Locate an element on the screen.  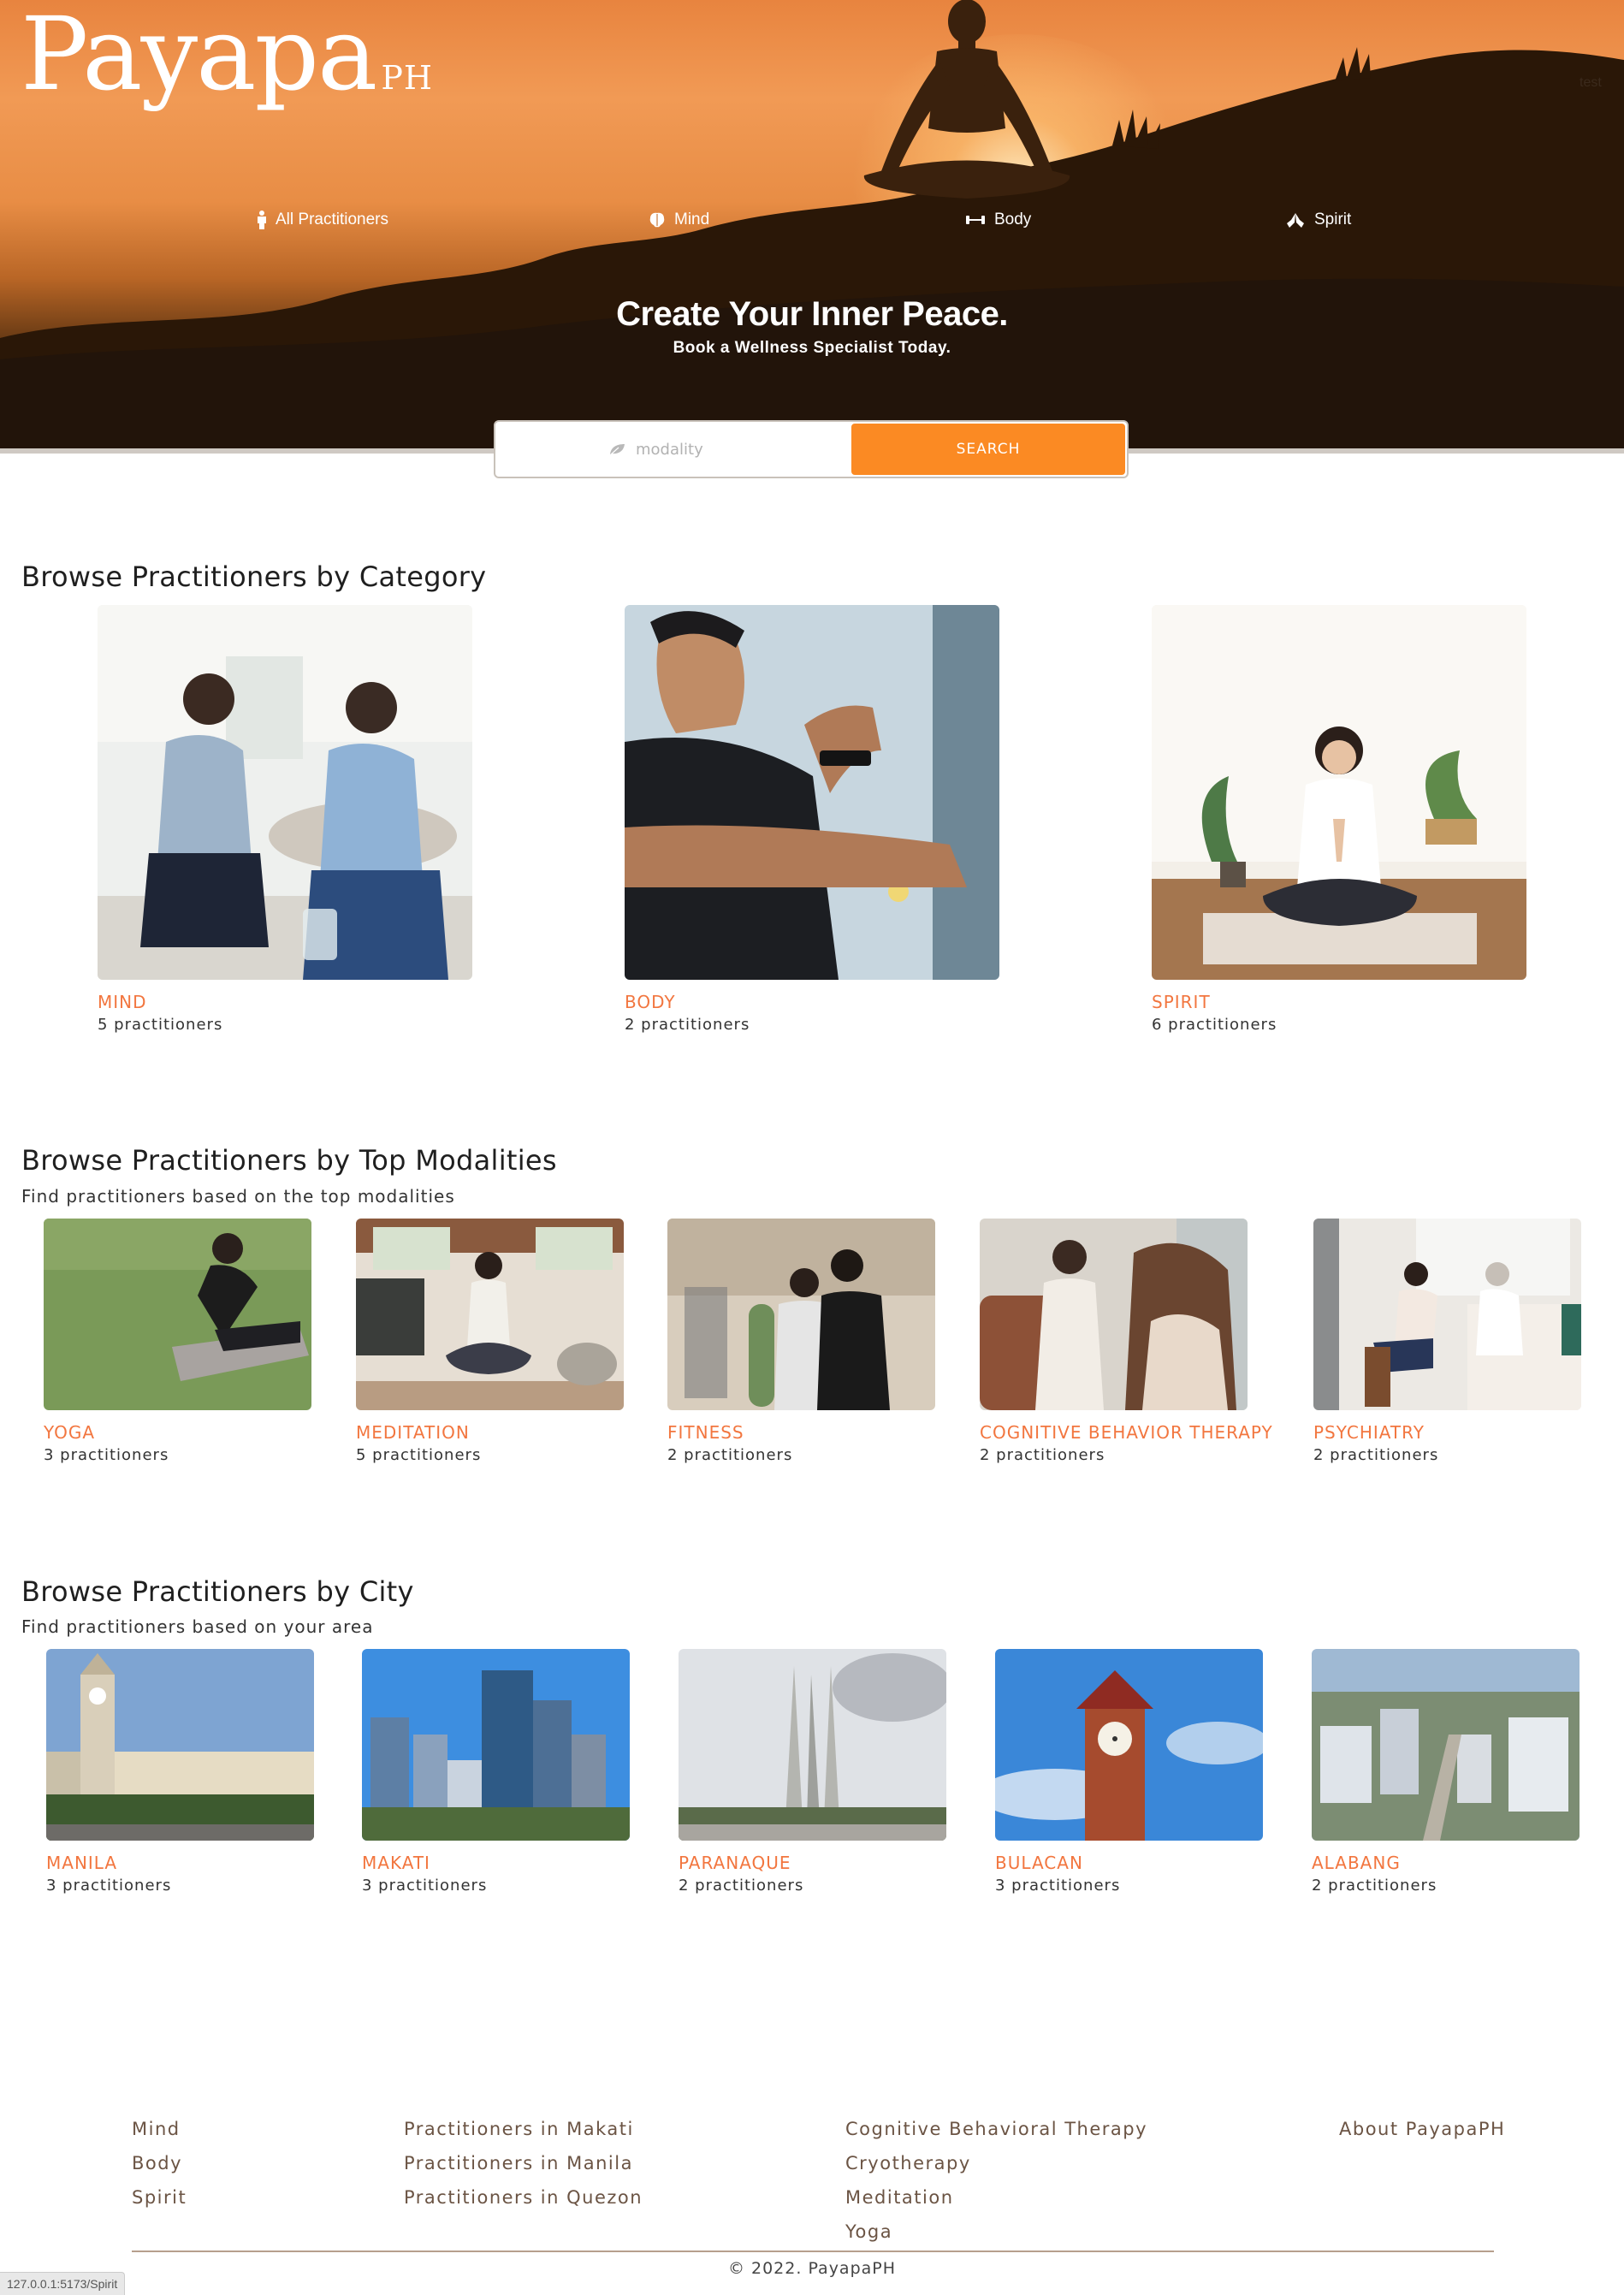
city-name: MAKATI is located at coordinates (396, 1863).